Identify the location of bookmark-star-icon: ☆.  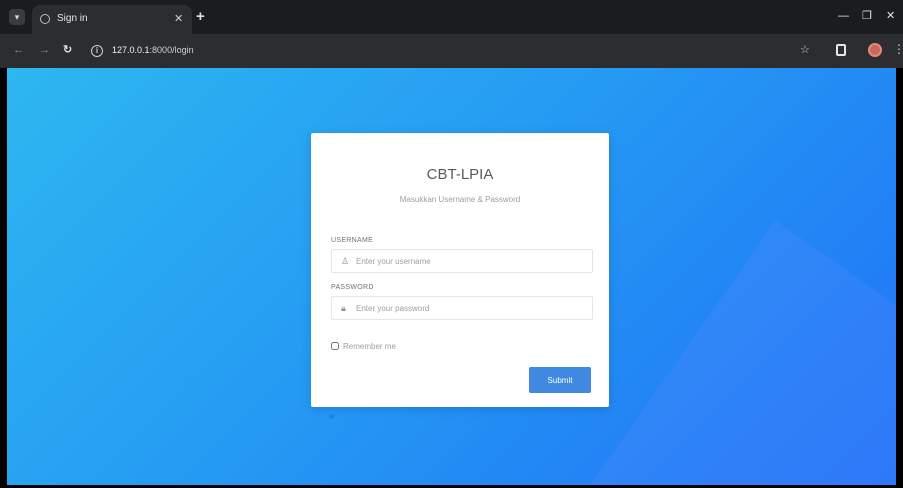
(805, 50).